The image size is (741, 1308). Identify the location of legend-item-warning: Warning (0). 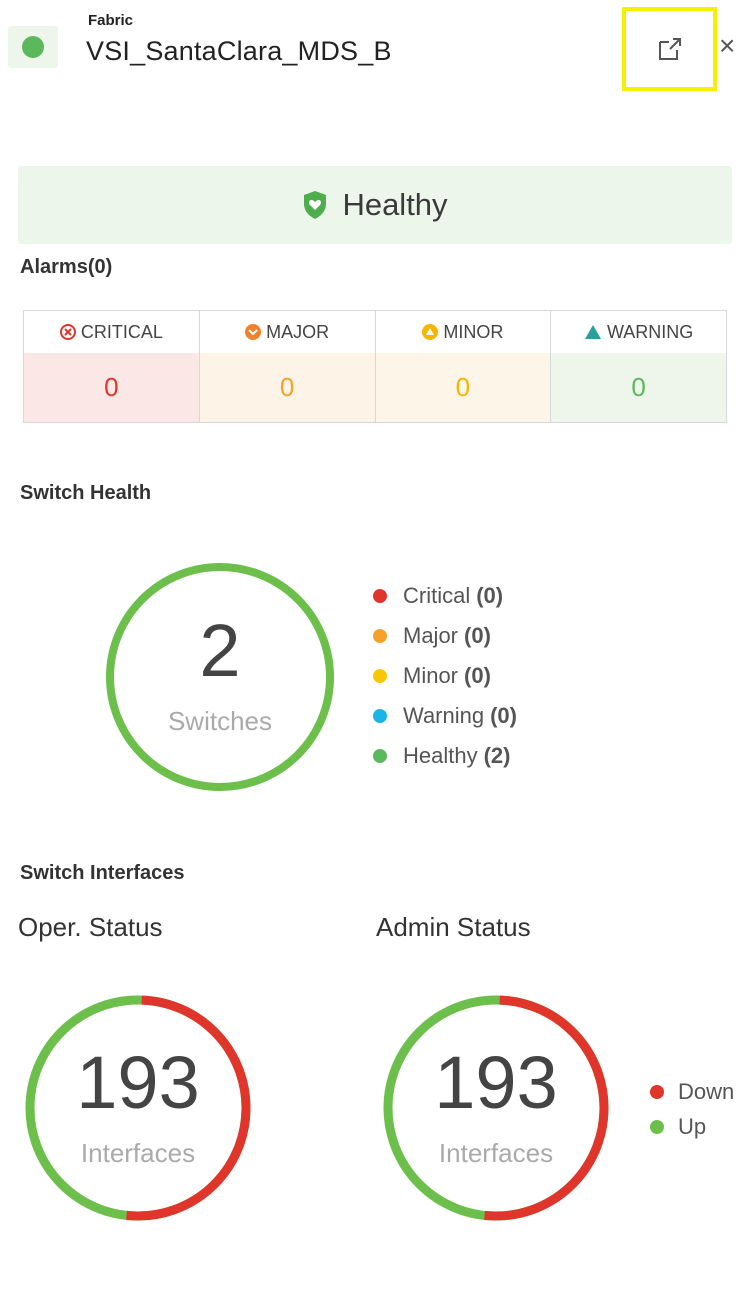
(445, 716).